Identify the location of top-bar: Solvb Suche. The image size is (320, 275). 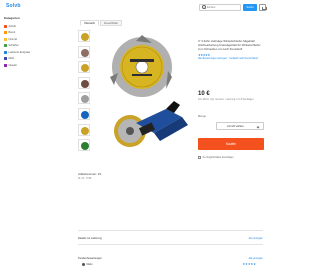
(135, 7).